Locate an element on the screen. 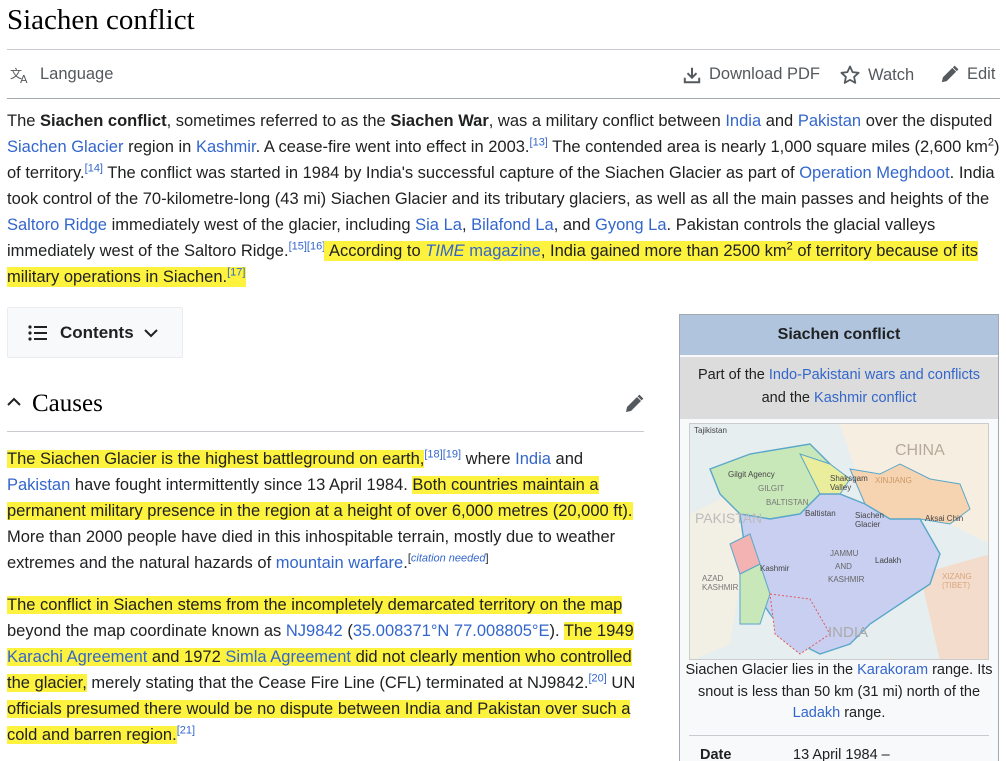 The image size is (1006, 761). page-toolbar: 文A Language Download PDF Watch Edit is located at coordinates (503, 76).